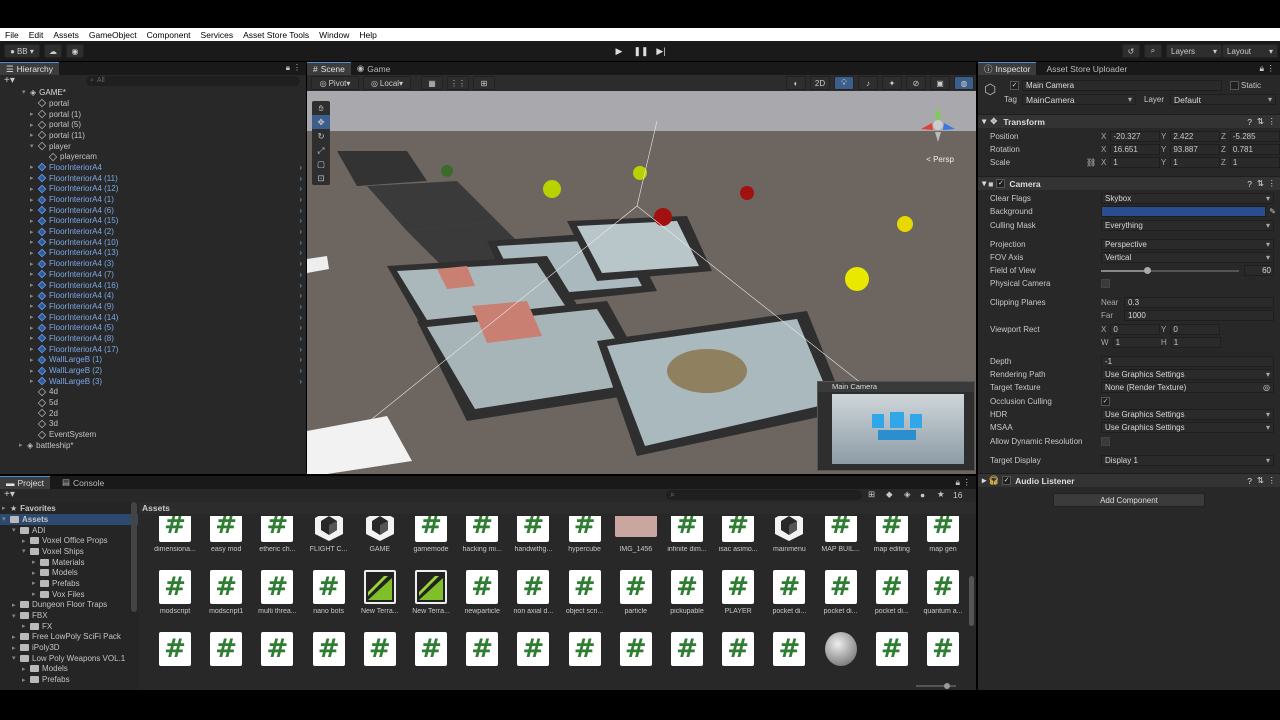 The width and height of the screenshot is (1280, 720). What do you see at coordinates (153, 221) in the screenshot?
I see `hierarchy-item: ▸ FloorInteriorA4 (15) ›` at bounding box center [153, 221].